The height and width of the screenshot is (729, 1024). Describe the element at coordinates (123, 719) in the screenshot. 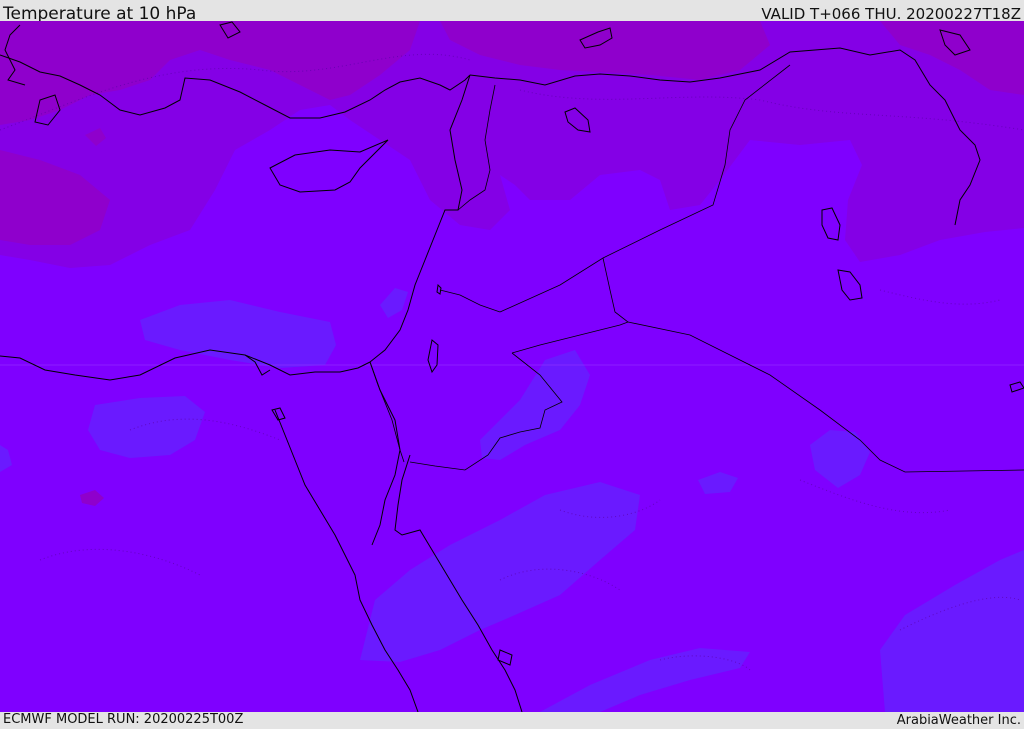

I see `model-run-label: ECMWF MODEL RUN: 20200225T00Z` at that location.